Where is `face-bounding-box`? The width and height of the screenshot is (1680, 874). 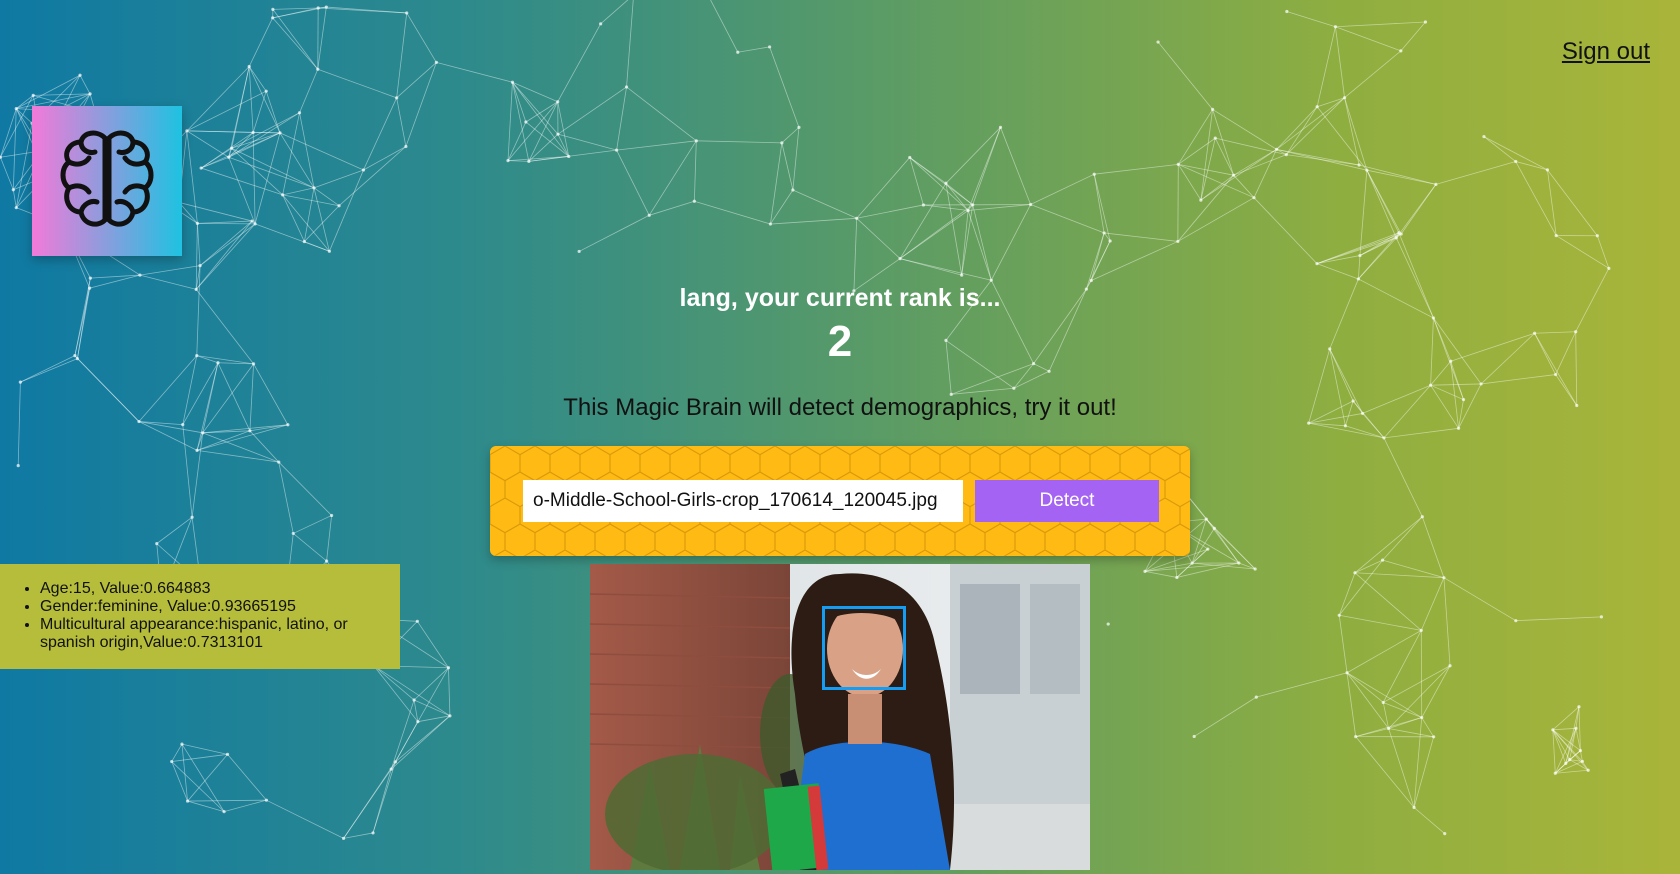
face-bounding-box is located at coordinates (864, 648).